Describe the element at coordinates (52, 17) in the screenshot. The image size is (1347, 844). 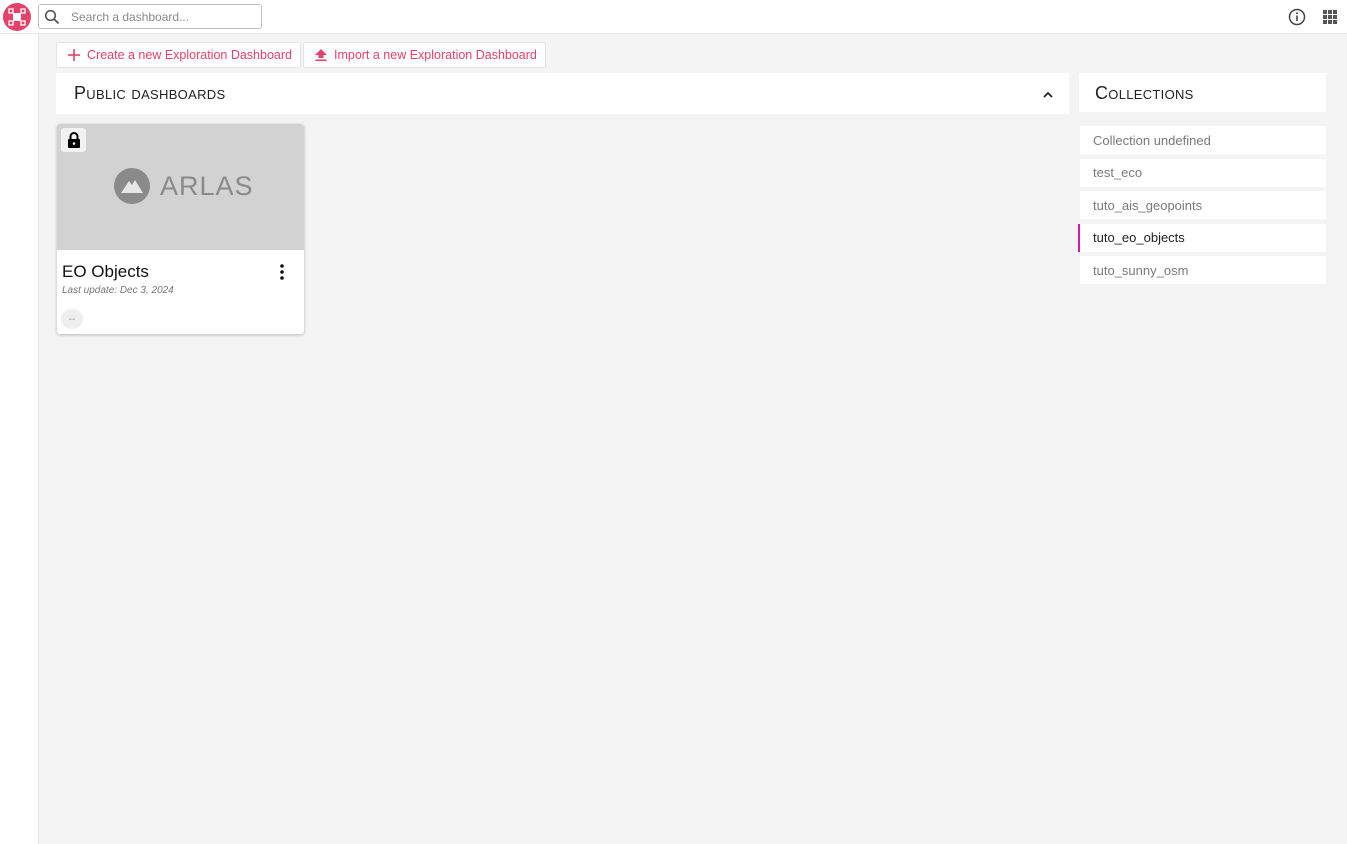
I see `search-icon` at that location.